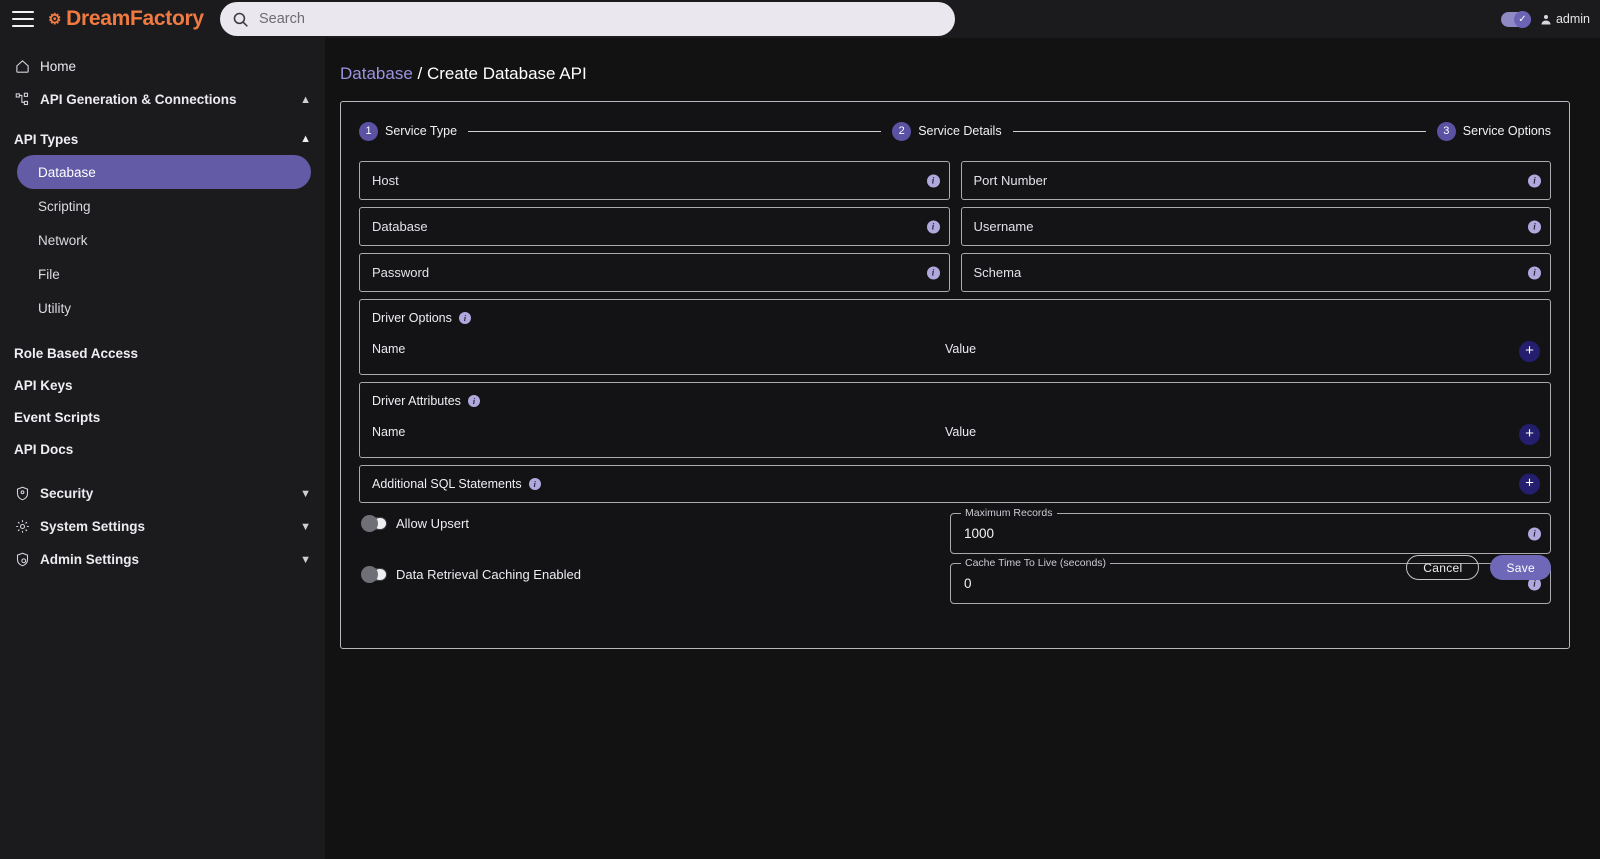 The image size is (1600, 859). I want to click on column-header-value: Value, so click(961, 432).